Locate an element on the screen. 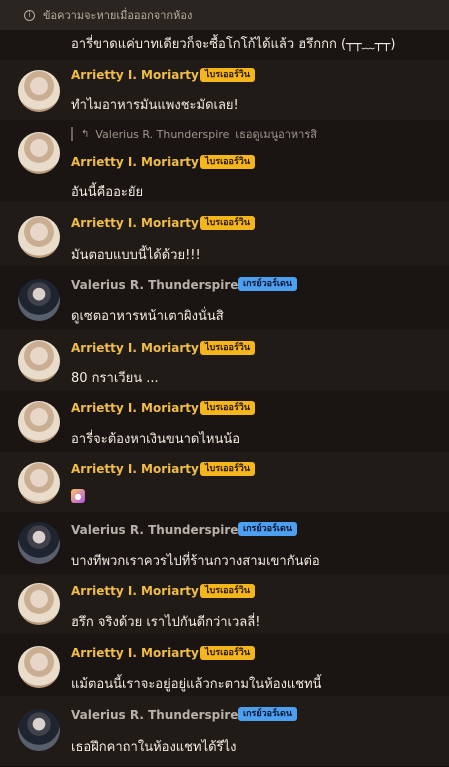 This screenshot has width=449, height=767. message-text: เธอฝึกคาถาในห้องแชทได้รึไง is located at coordinates (154, 747).